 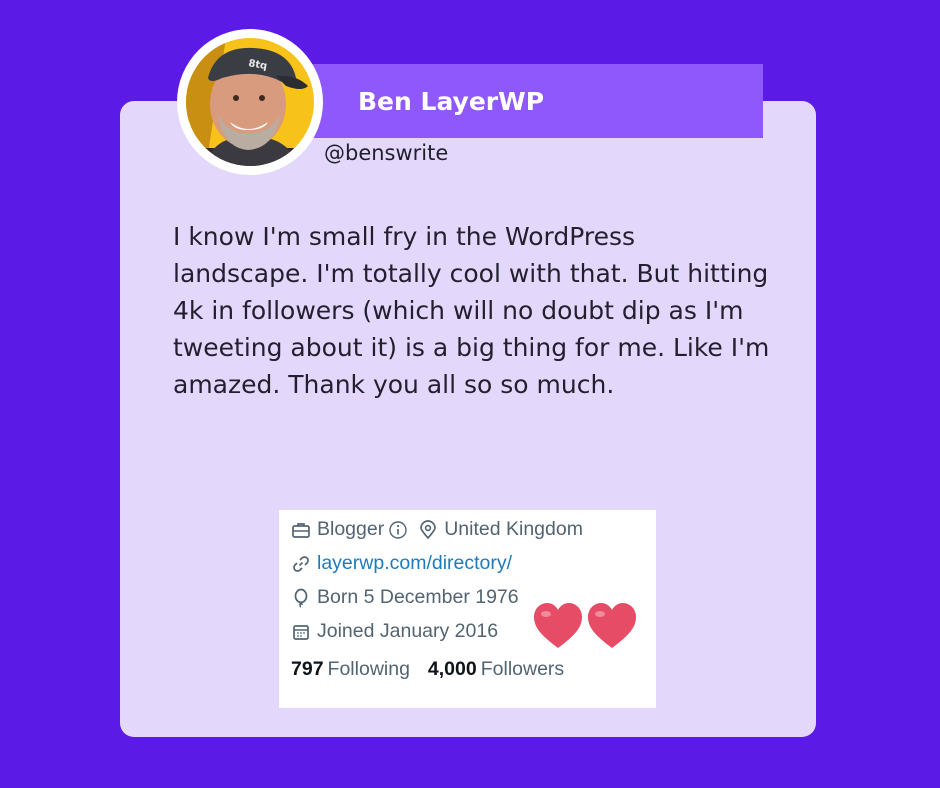 I want to click on hearts-decoration, so click(x=585, y=625).